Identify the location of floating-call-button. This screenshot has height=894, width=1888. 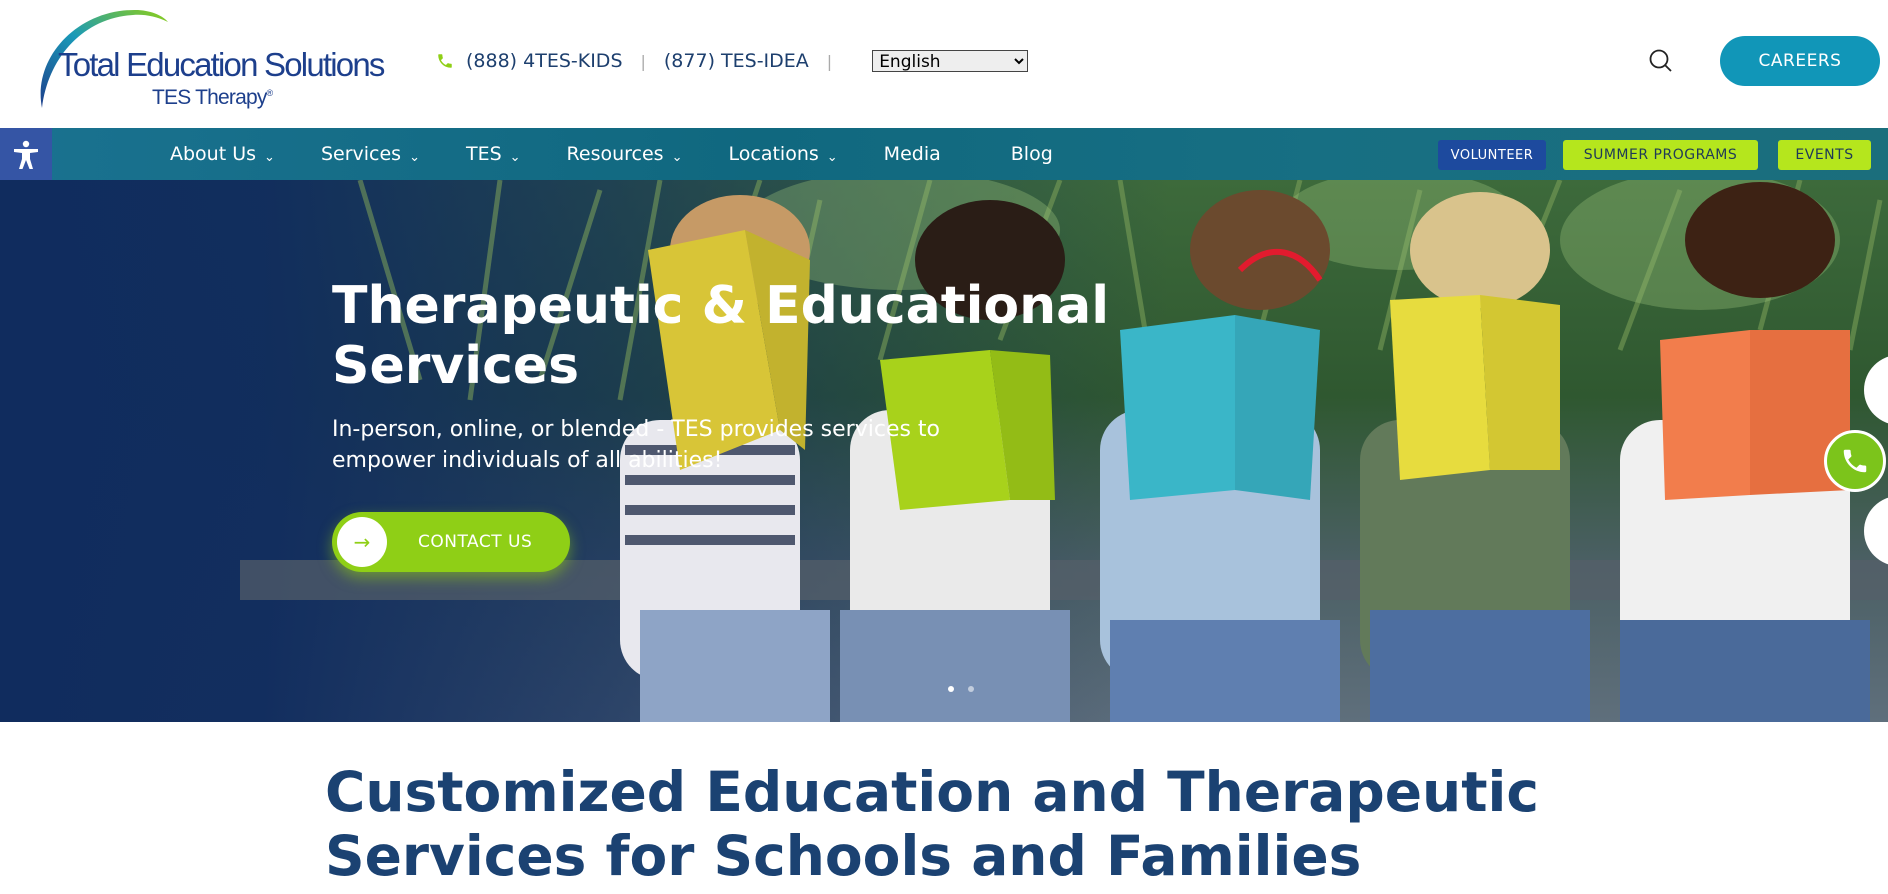
(1855, 461).